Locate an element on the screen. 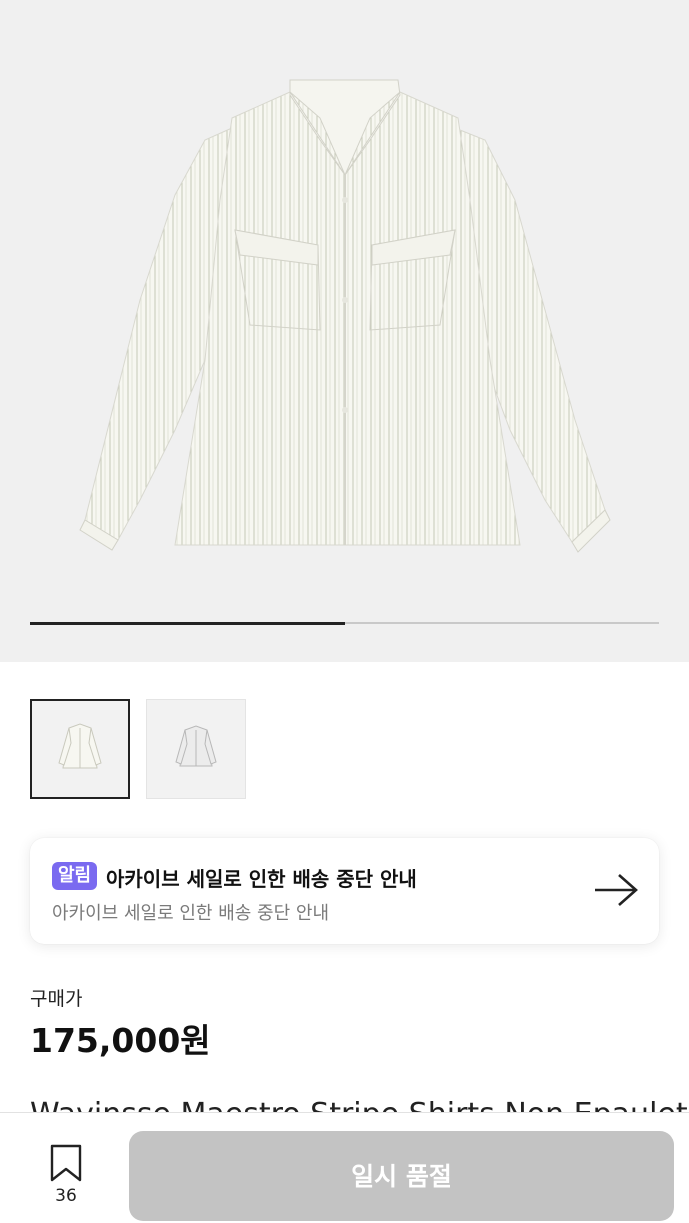 Image resolution: width=689 pixels, height=1223 pixels. price-label: 구매가 is located at coordinates (56, 999).